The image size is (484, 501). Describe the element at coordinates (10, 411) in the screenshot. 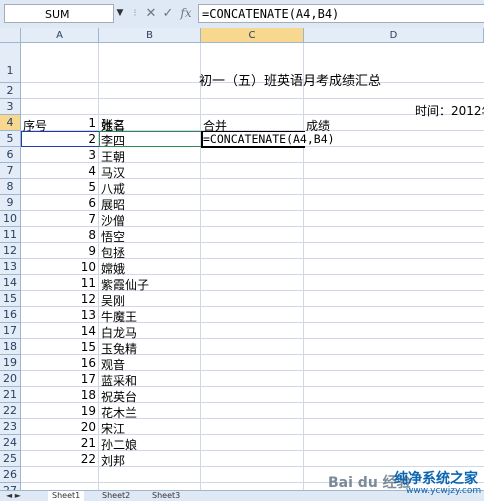

I see `row-header-22: 22` at that location.